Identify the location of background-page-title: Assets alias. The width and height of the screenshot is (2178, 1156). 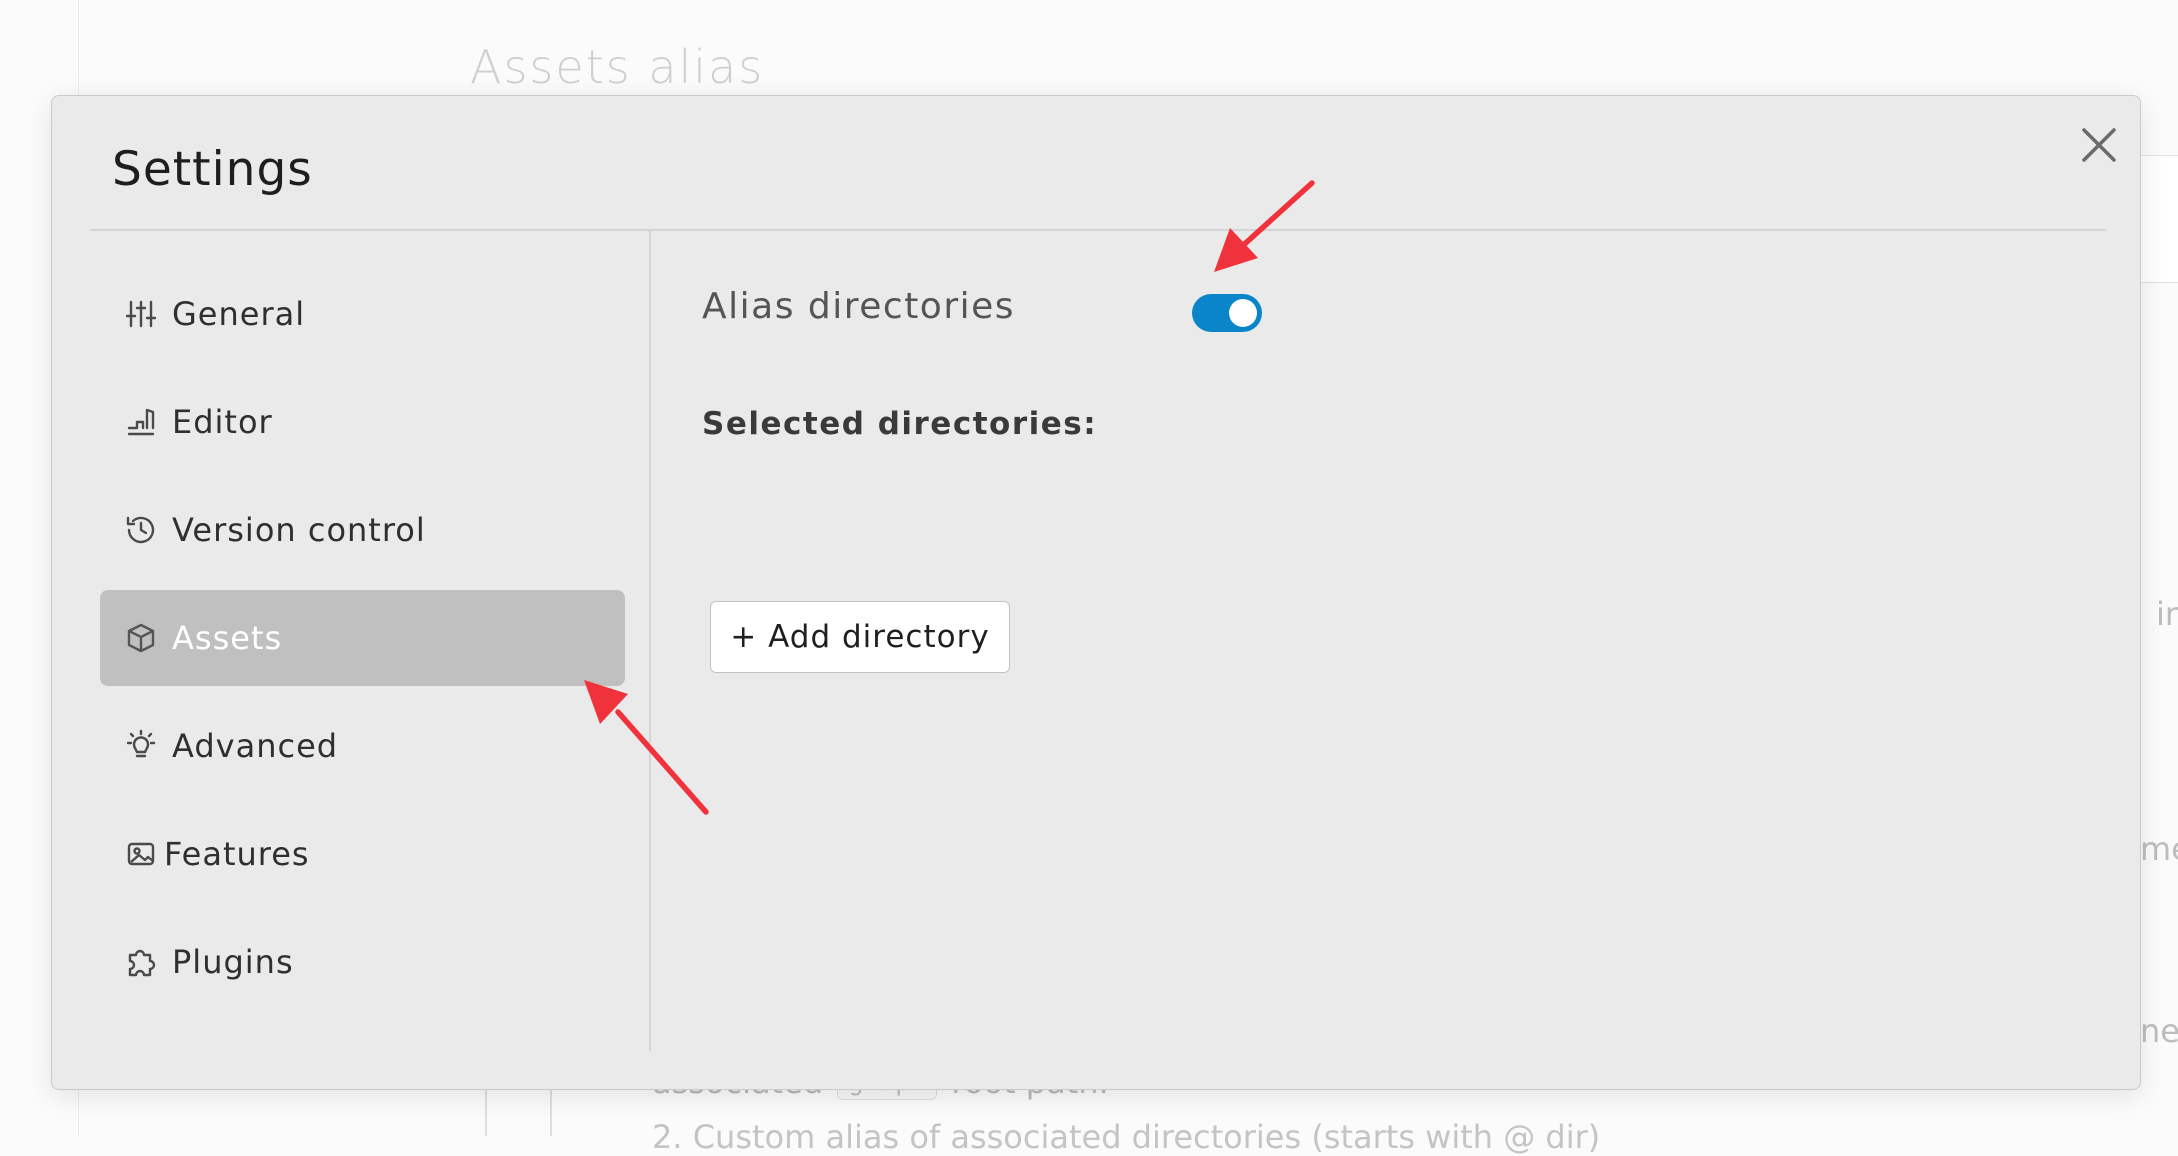
(617, 67).